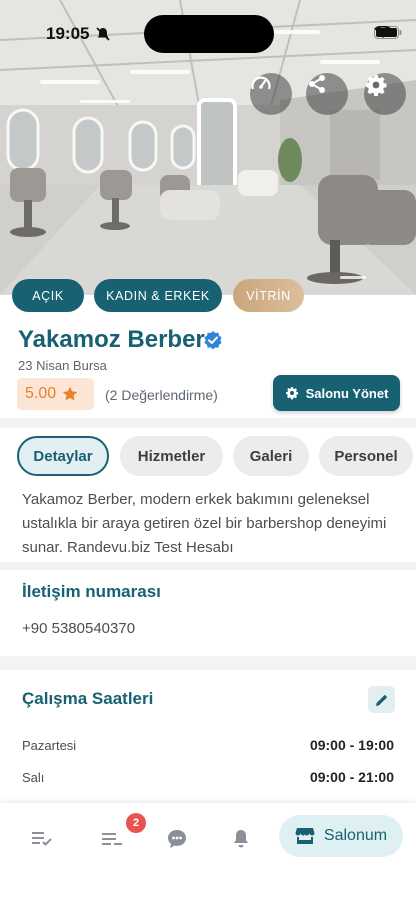 This screenshot has width=416, height=900. I want to click on battery-icon, so click(388, 32).